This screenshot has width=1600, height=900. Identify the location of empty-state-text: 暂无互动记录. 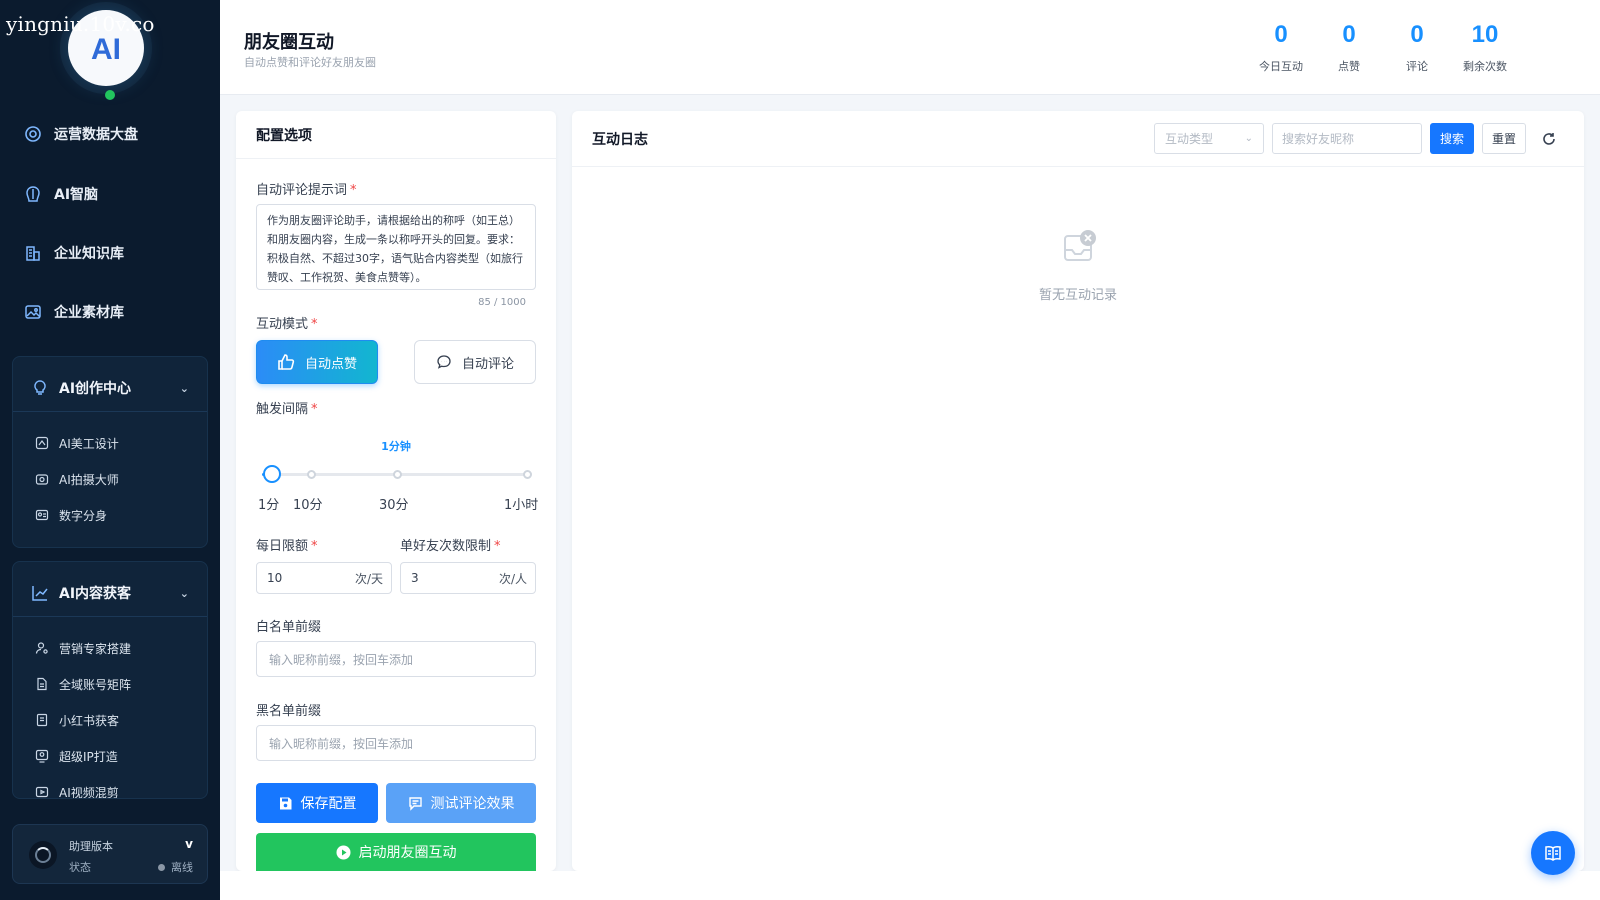
(1077, 295).